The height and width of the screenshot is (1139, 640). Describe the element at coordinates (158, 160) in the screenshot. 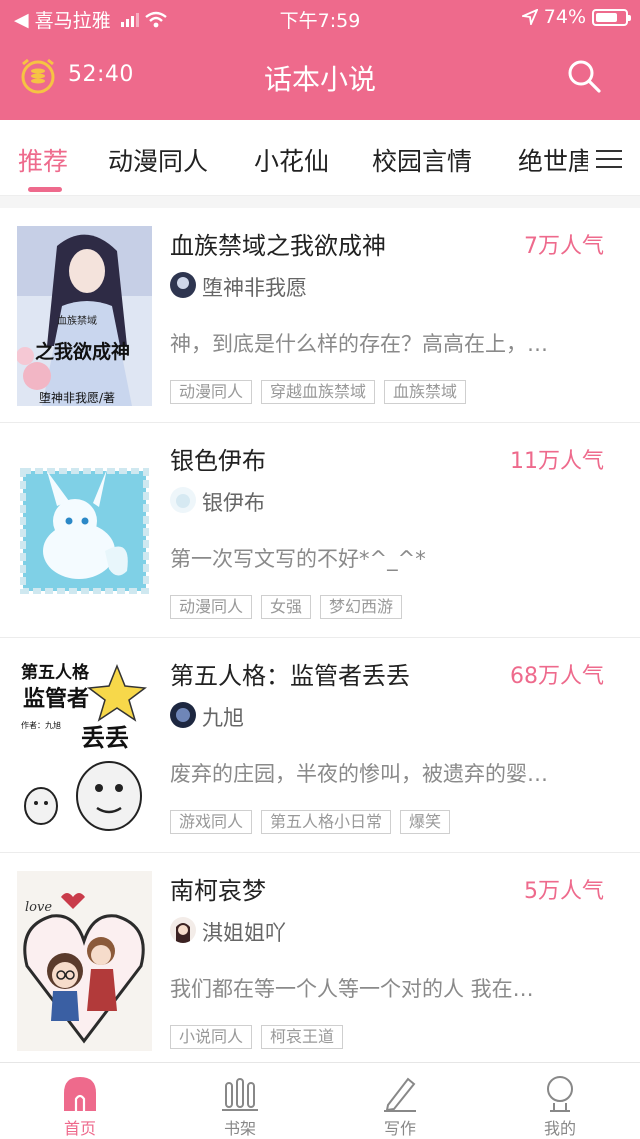

I see `tab-anime-fanfic: 动漫同人` at that location.